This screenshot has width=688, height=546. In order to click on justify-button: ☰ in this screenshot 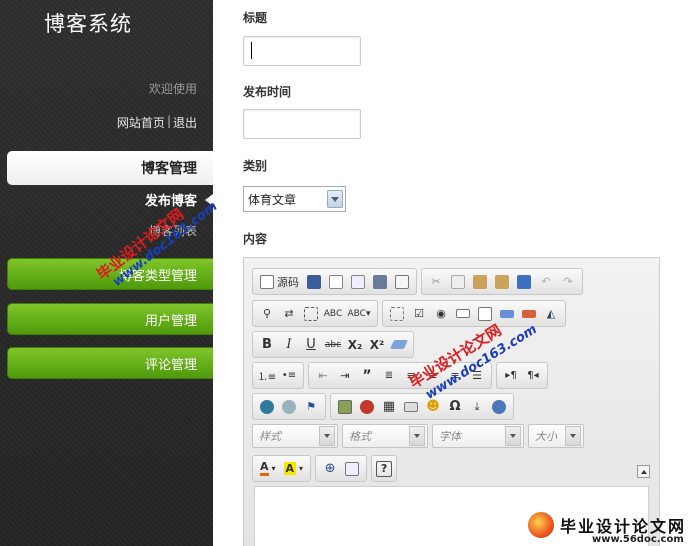, I will do `click(477, 376)`.